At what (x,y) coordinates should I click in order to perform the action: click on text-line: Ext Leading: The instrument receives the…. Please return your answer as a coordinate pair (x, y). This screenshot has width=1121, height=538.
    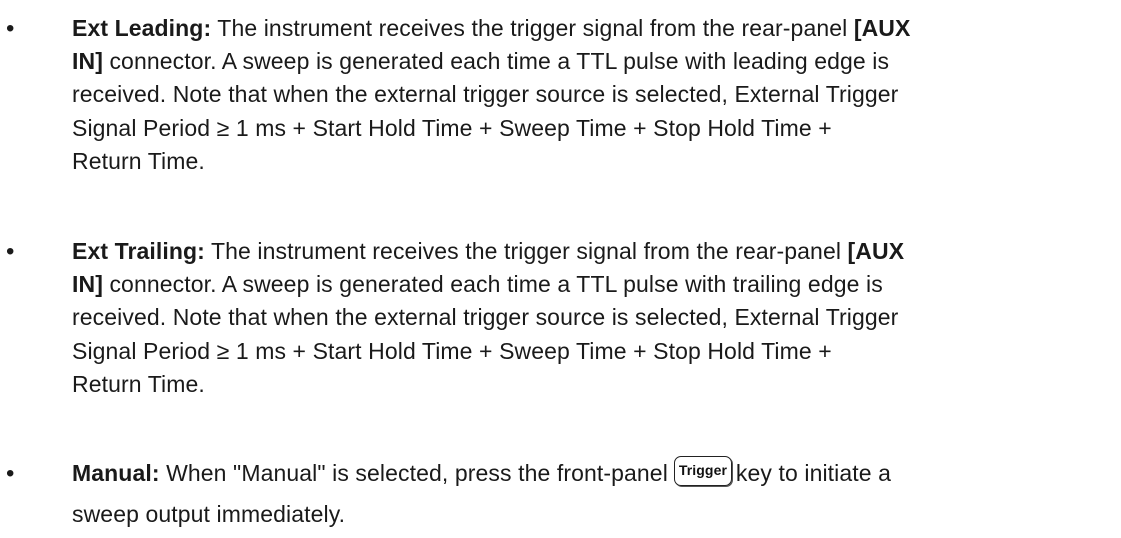
    Looking at the image, I should click on (592, 28).